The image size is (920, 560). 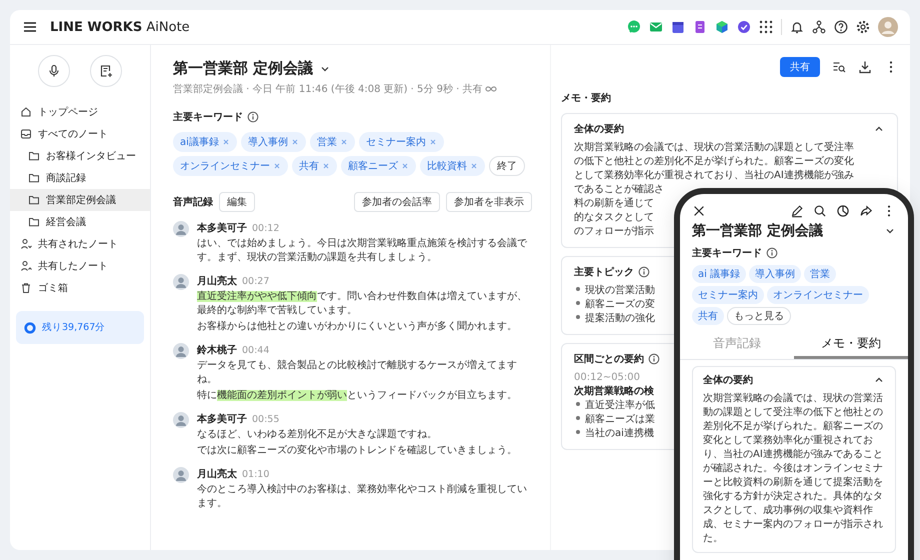 I want to click on participant-button: 参加者を非表示, so click(x=489, y=202).